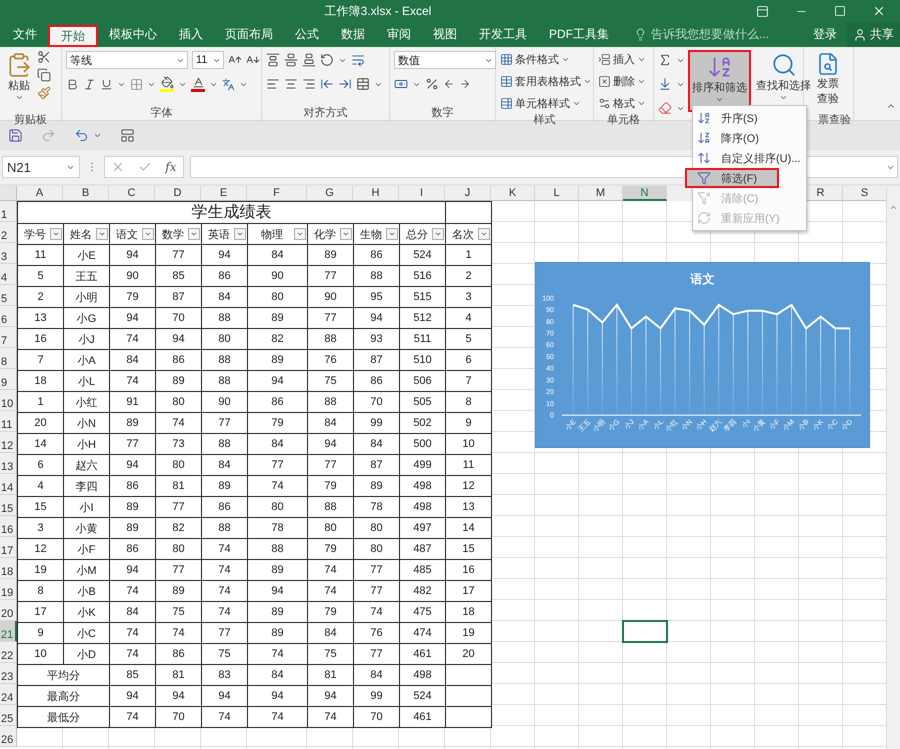 The image size is (900, 749). I want to click on row-number: 18, so click(8, 568).